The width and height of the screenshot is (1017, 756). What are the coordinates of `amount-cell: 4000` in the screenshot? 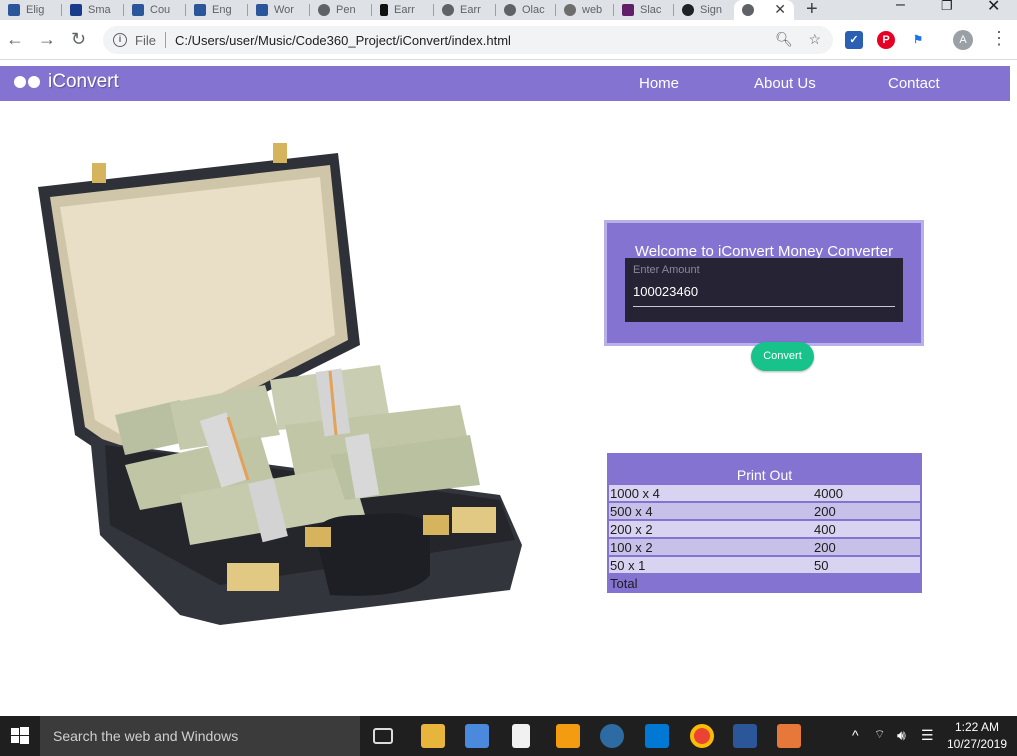 It's located at (828, 493).